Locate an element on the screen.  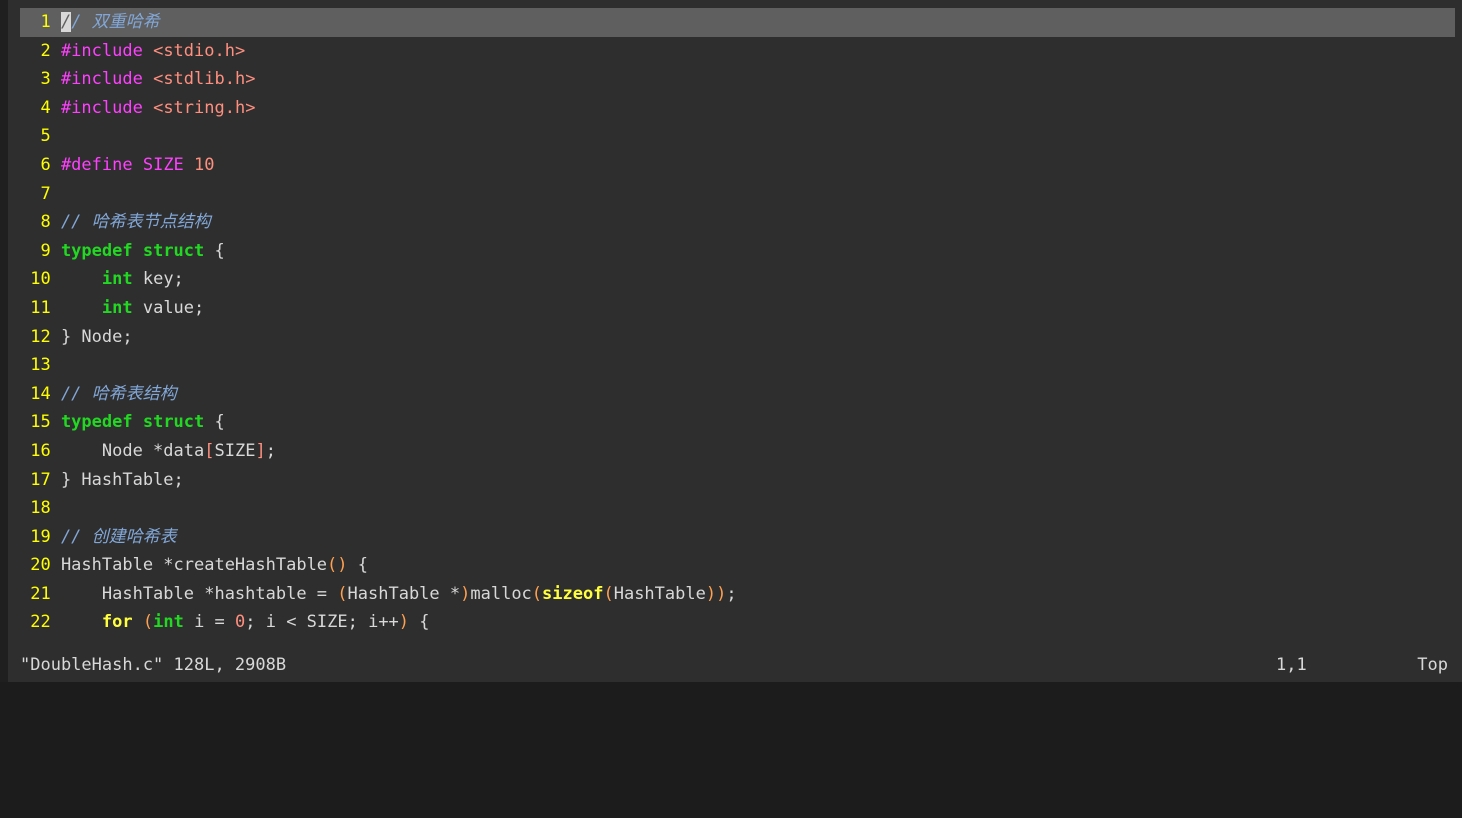
code-token: for is located at coordinates (117, 622).